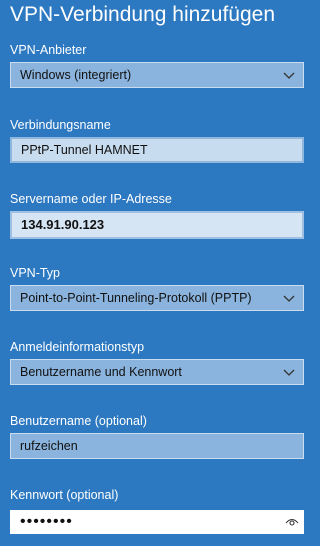  What do you see at coordinates (35, 273) in the screenshot?
I see `vpn-type-label: VPN-Typ` at bounding box center [35, 273].